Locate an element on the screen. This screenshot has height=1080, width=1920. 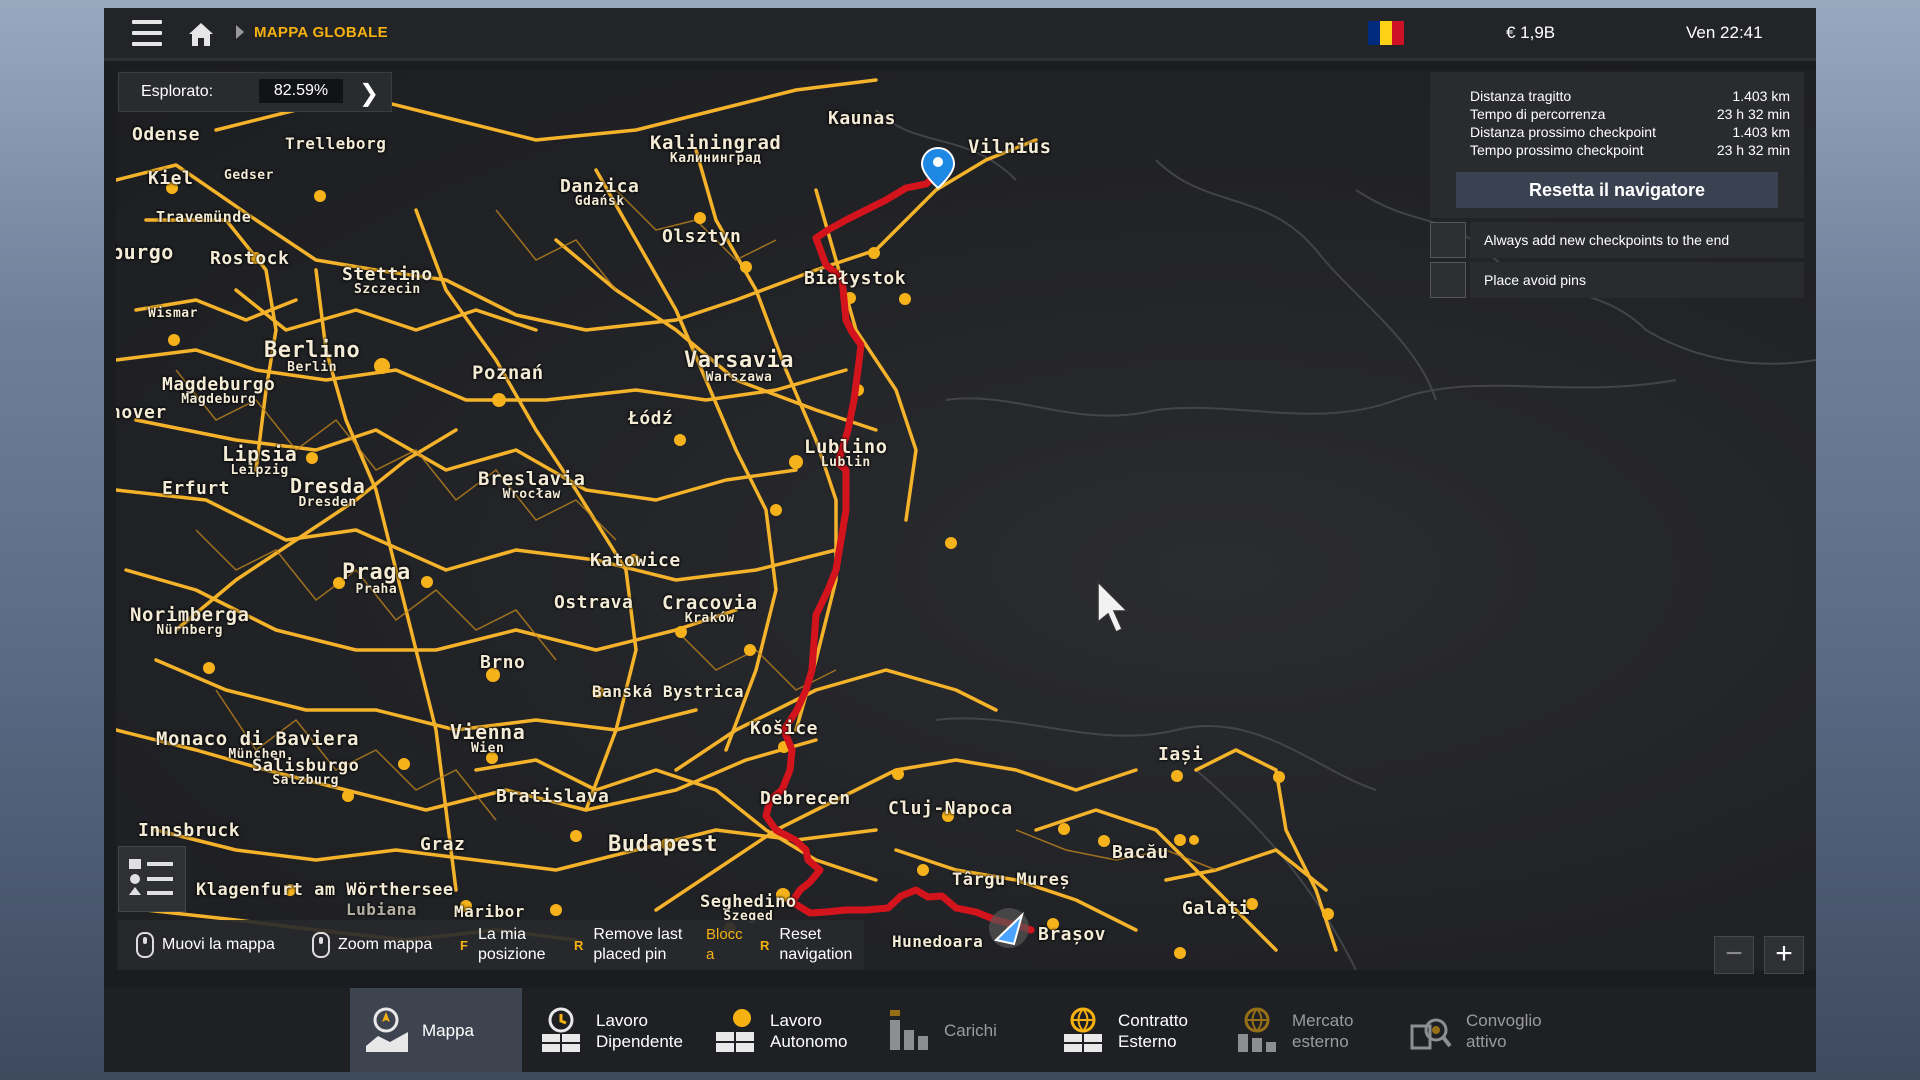
city-label: Bacău is located at coordinates (1140, 852).